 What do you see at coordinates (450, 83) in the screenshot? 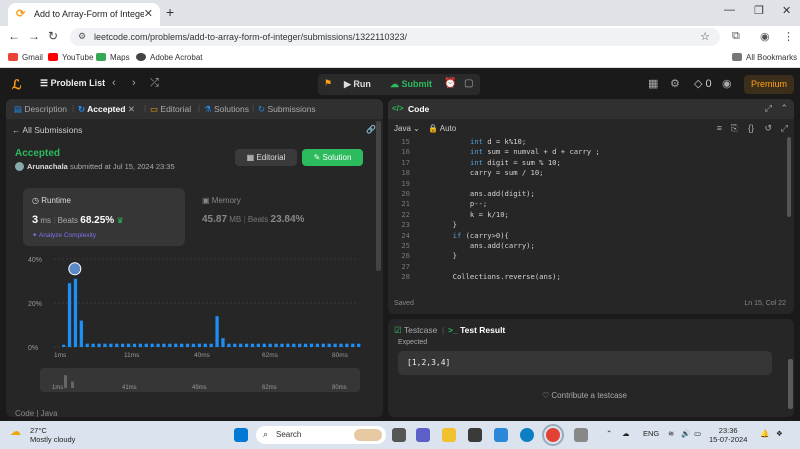
I see `timer-icon: ⏰` at bounding box center [450, 83].